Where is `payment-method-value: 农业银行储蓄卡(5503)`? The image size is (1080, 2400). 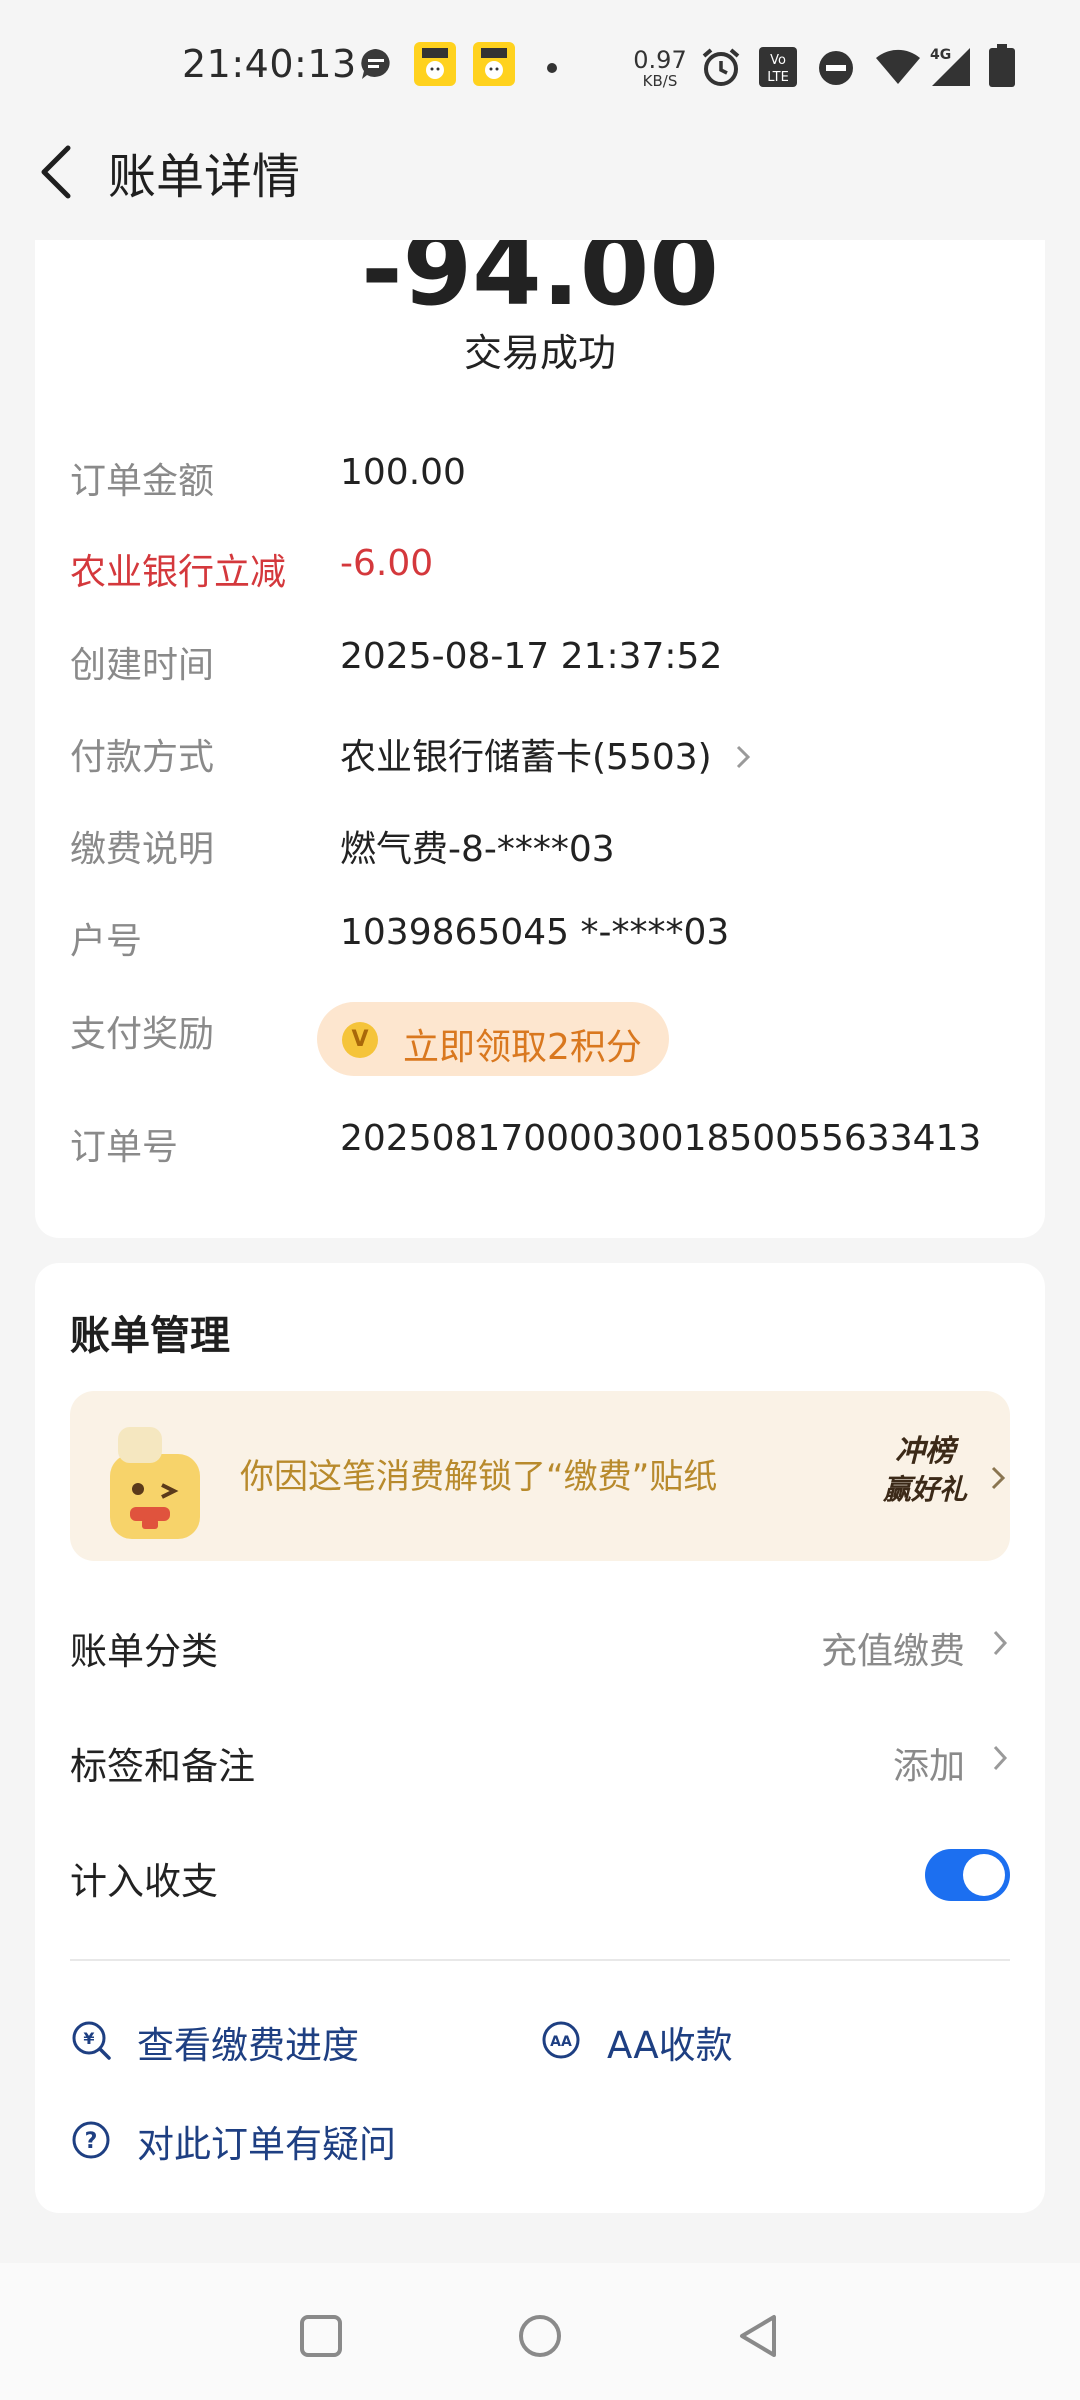 payment-method-value: 农业银行储蓄卡(5503) is located at coordinates (526, 757).